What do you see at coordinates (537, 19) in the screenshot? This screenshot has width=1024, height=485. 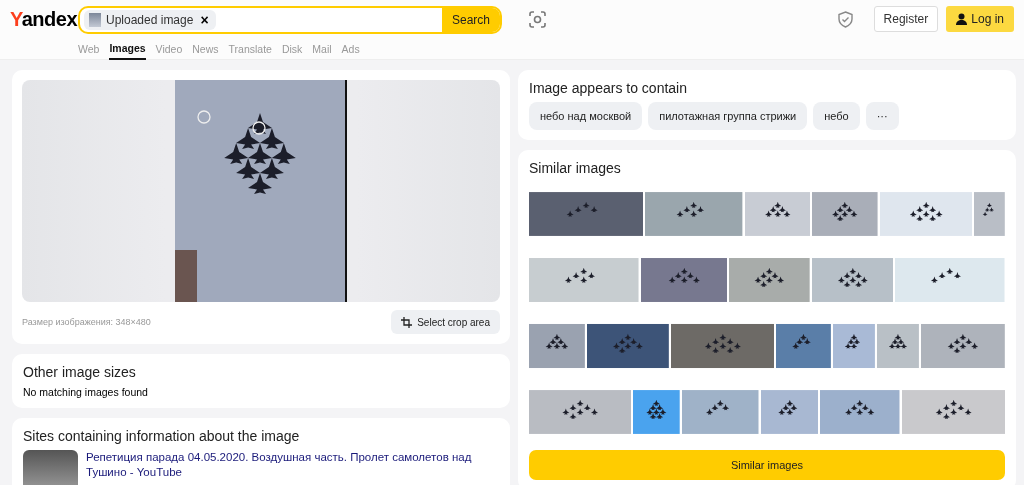 I see `camera-search-icon` at bounding box center [537, 19].